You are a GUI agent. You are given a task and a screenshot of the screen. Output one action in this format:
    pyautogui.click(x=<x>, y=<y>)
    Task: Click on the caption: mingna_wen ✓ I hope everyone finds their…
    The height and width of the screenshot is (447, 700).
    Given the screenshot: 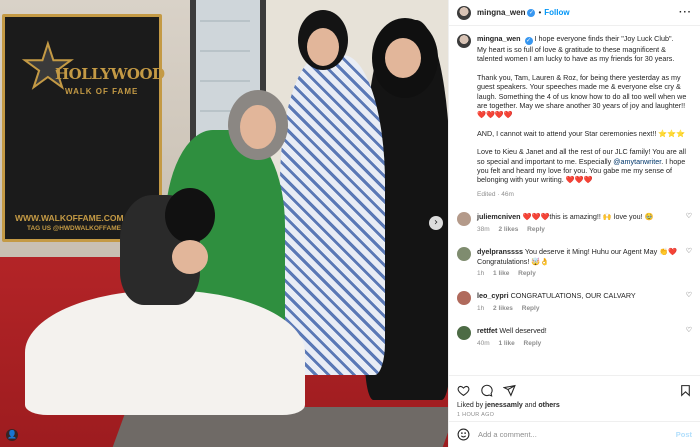 What is the action you would take?
    pyautogui.click(x=574, y=116)
    